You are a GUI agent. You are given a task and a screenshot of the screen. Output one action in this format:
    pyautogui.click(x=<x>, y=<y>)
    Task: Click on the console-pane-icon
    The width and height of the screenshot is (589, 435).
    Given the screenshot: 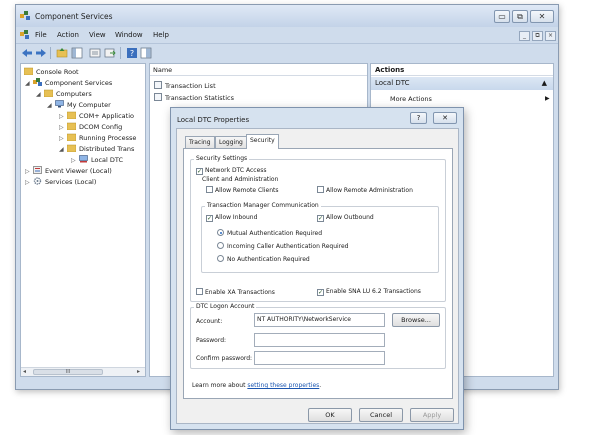 What is the action you would take?
    pyautogui.click(x=146, y=53)
    